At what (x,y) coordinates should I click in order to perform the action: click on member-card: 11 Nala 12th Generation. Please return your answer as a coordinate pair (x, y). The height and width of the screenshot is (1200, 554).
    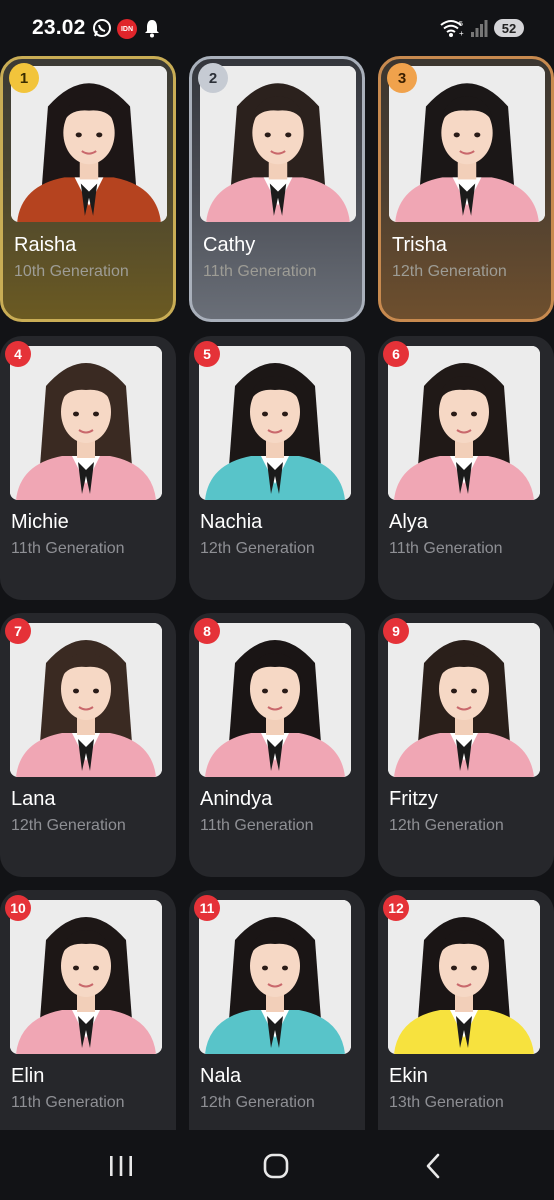
    Looking at the image, I should click on (277, 1022).